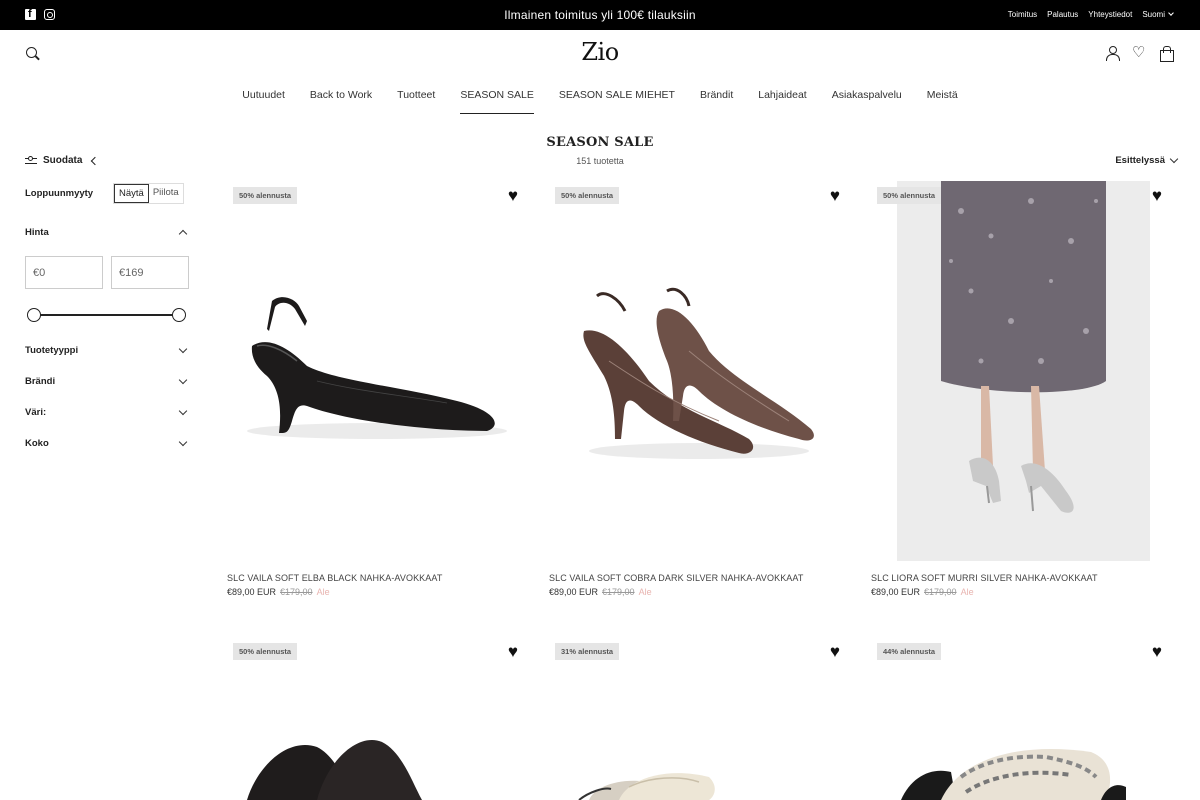  Describe the element at coordinates (1110, 14) in the screenshot. I see `link-yhteystiedot: Yhteystiedot` at that location.